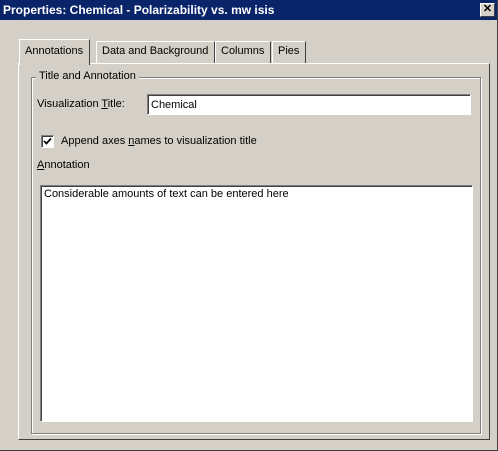 This screenshot has height=451, width=498. Describe the element at coordinates (95, 141) in the screenshot. I see `append-axes-label-text-1: Append axes` at that location.